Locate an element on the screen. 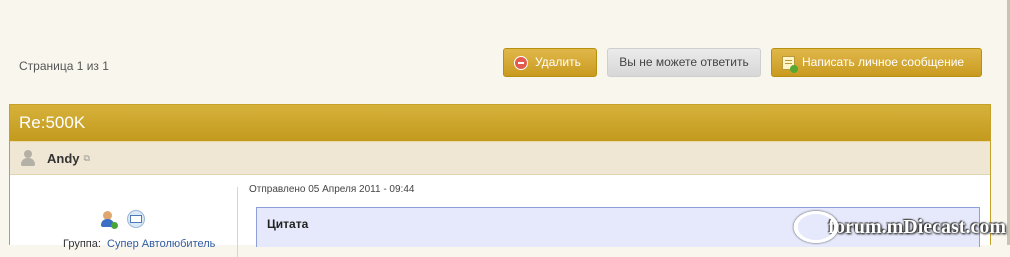  delete-button: Удалить is located at coordinates (550, 62).